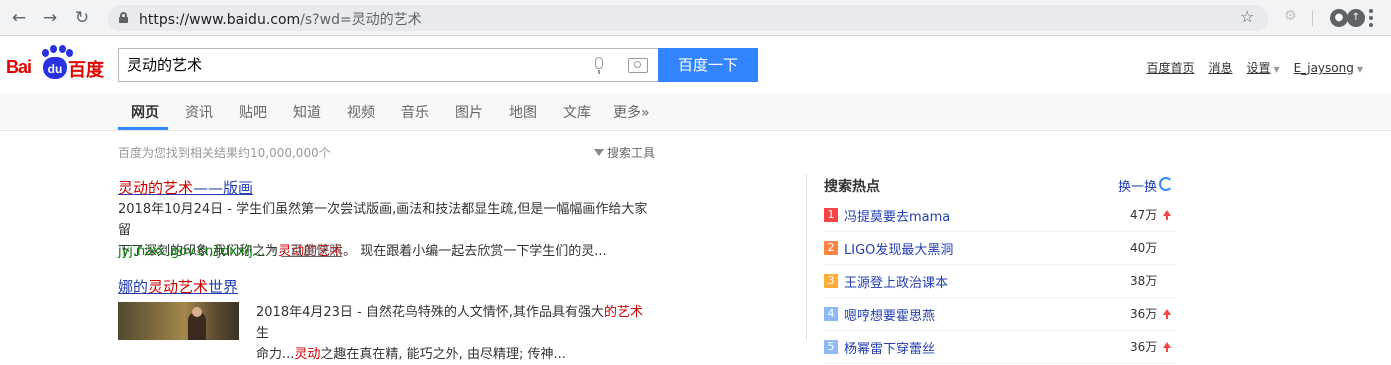 This screenshot has height=365, width=1391. Describe the element at coordinates (695, 112) in the screenshot. I see `search-tab-bar: 网页 资讯 贴吧 知道 视频 音乐 图片 地图 文库 更多»` at that location.